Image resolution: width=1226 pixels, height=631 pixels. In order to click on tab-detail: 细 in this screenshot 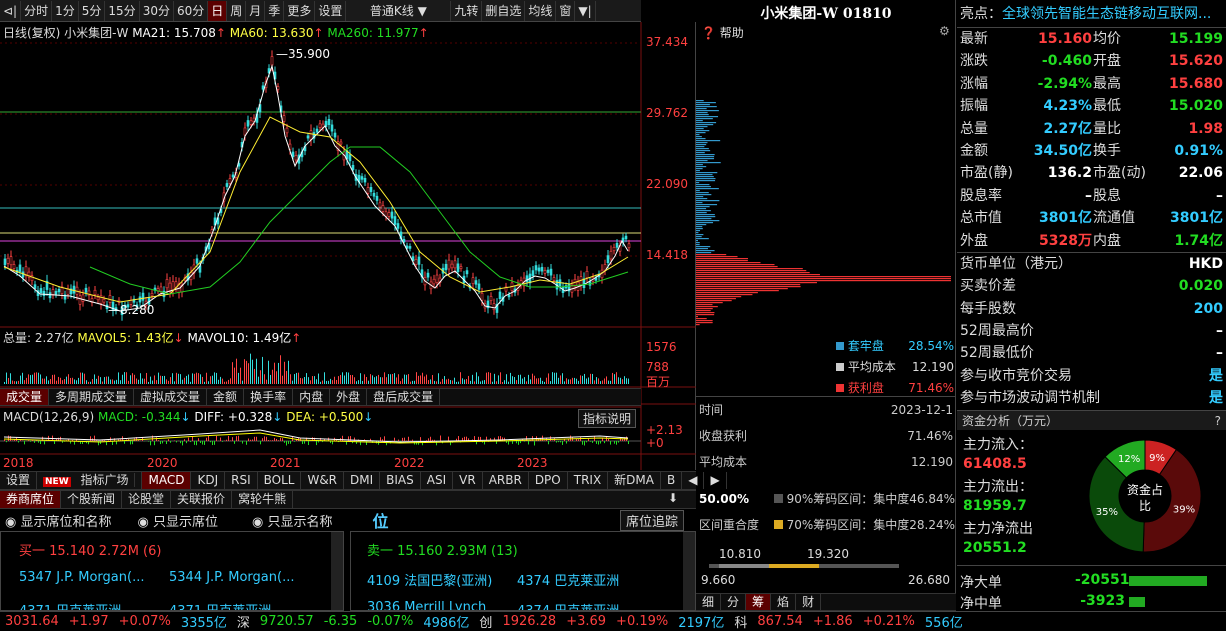, I will do `click(709, 602)`.